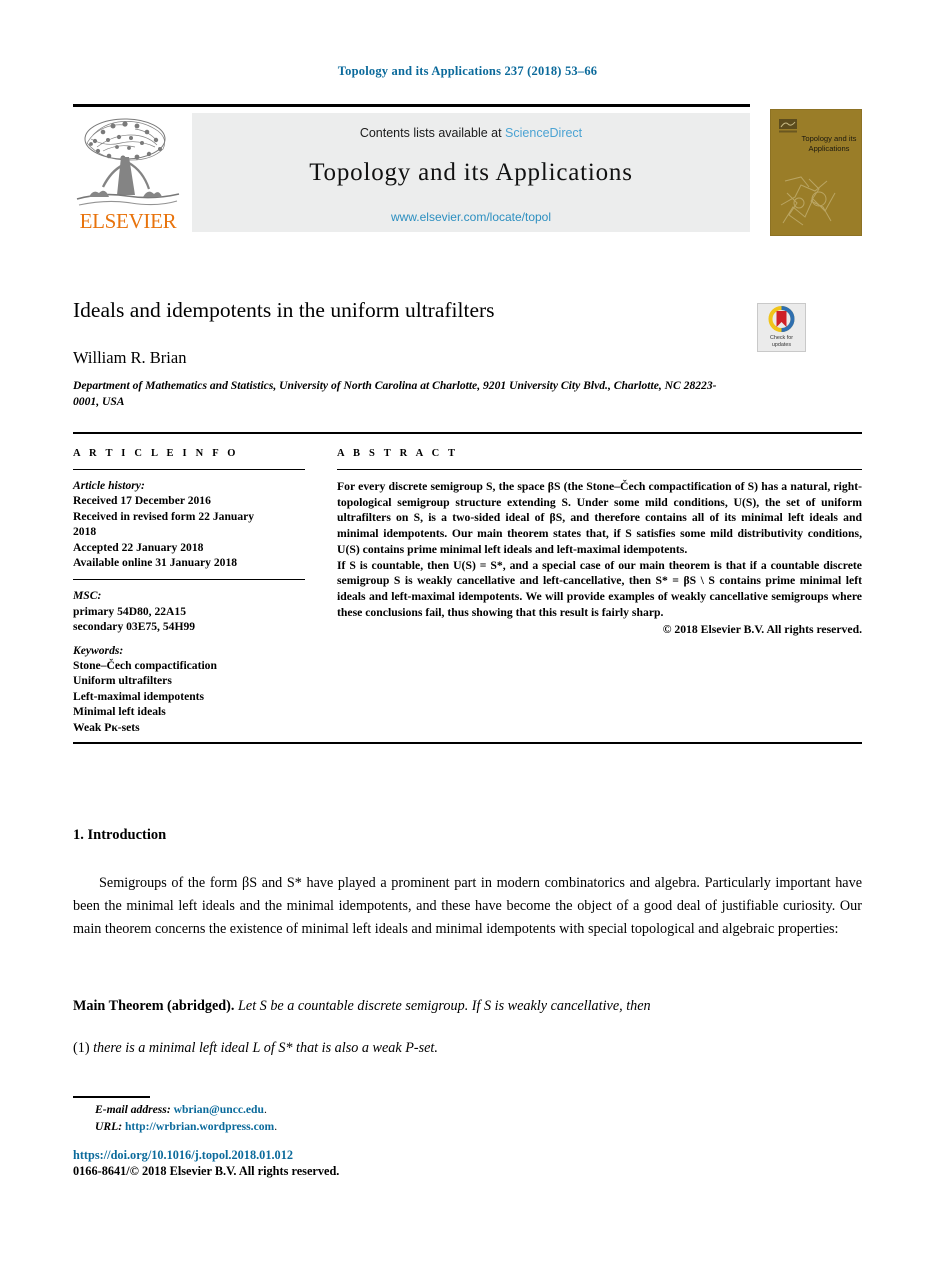  I want to click on msc-line: secondary 03E75, 54H99, so click(134, 627).